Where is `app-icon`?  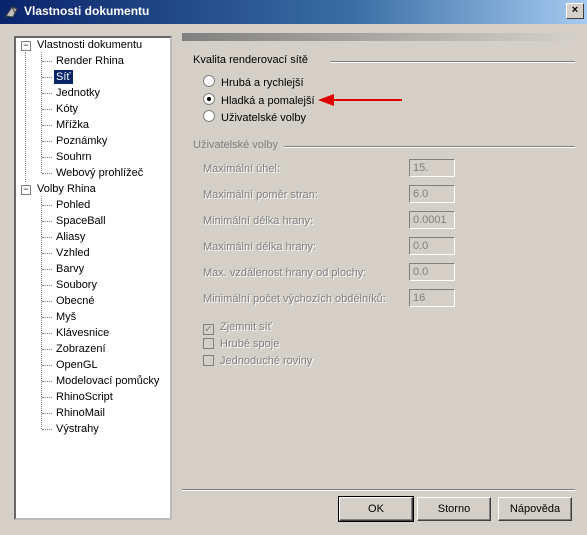 app-icon is located at coordinates (11, 12).